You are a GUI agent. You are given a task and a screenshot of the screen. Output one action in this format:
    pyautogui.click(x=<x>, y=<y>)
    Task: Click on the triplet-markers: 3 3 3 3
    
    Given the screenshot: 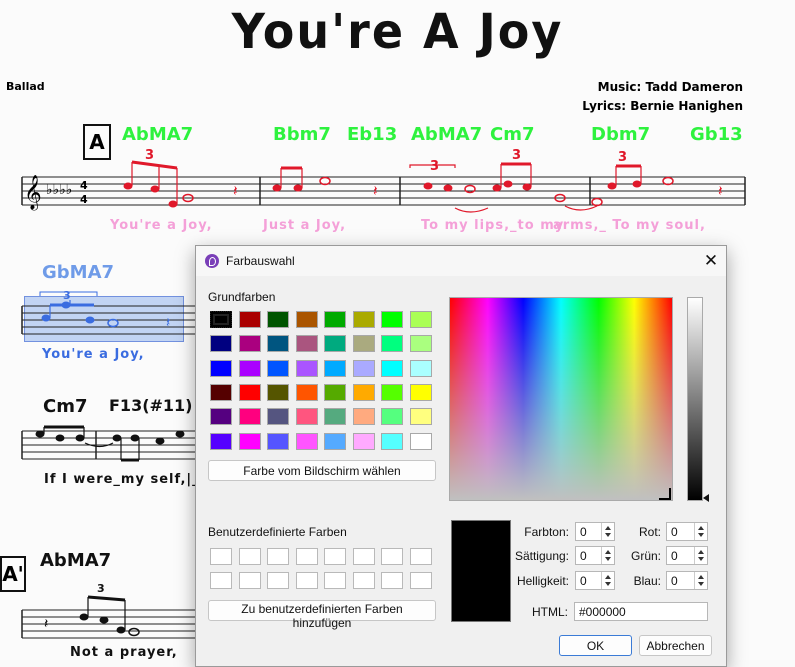 What is the action you would take?
    pyautogui.click(x=386, y=161)
    